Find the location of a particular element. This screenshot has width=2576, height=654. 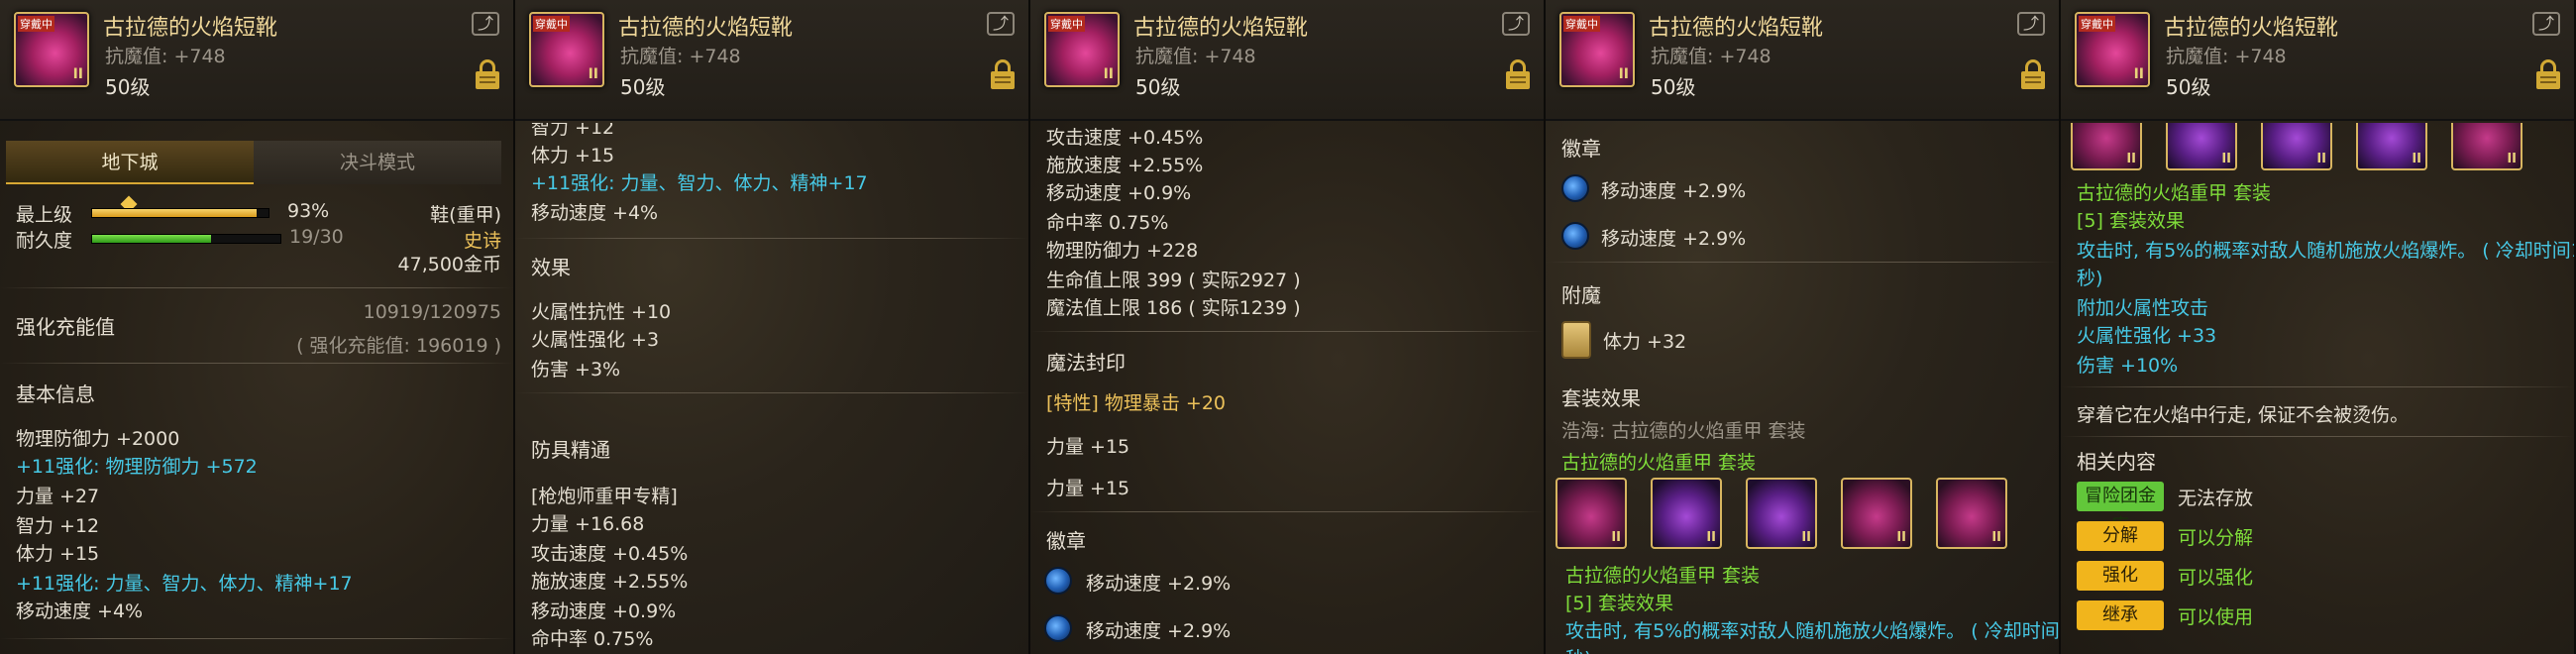

effect-line: 火属性抗性 +10 is located at coordinates (601, 312).